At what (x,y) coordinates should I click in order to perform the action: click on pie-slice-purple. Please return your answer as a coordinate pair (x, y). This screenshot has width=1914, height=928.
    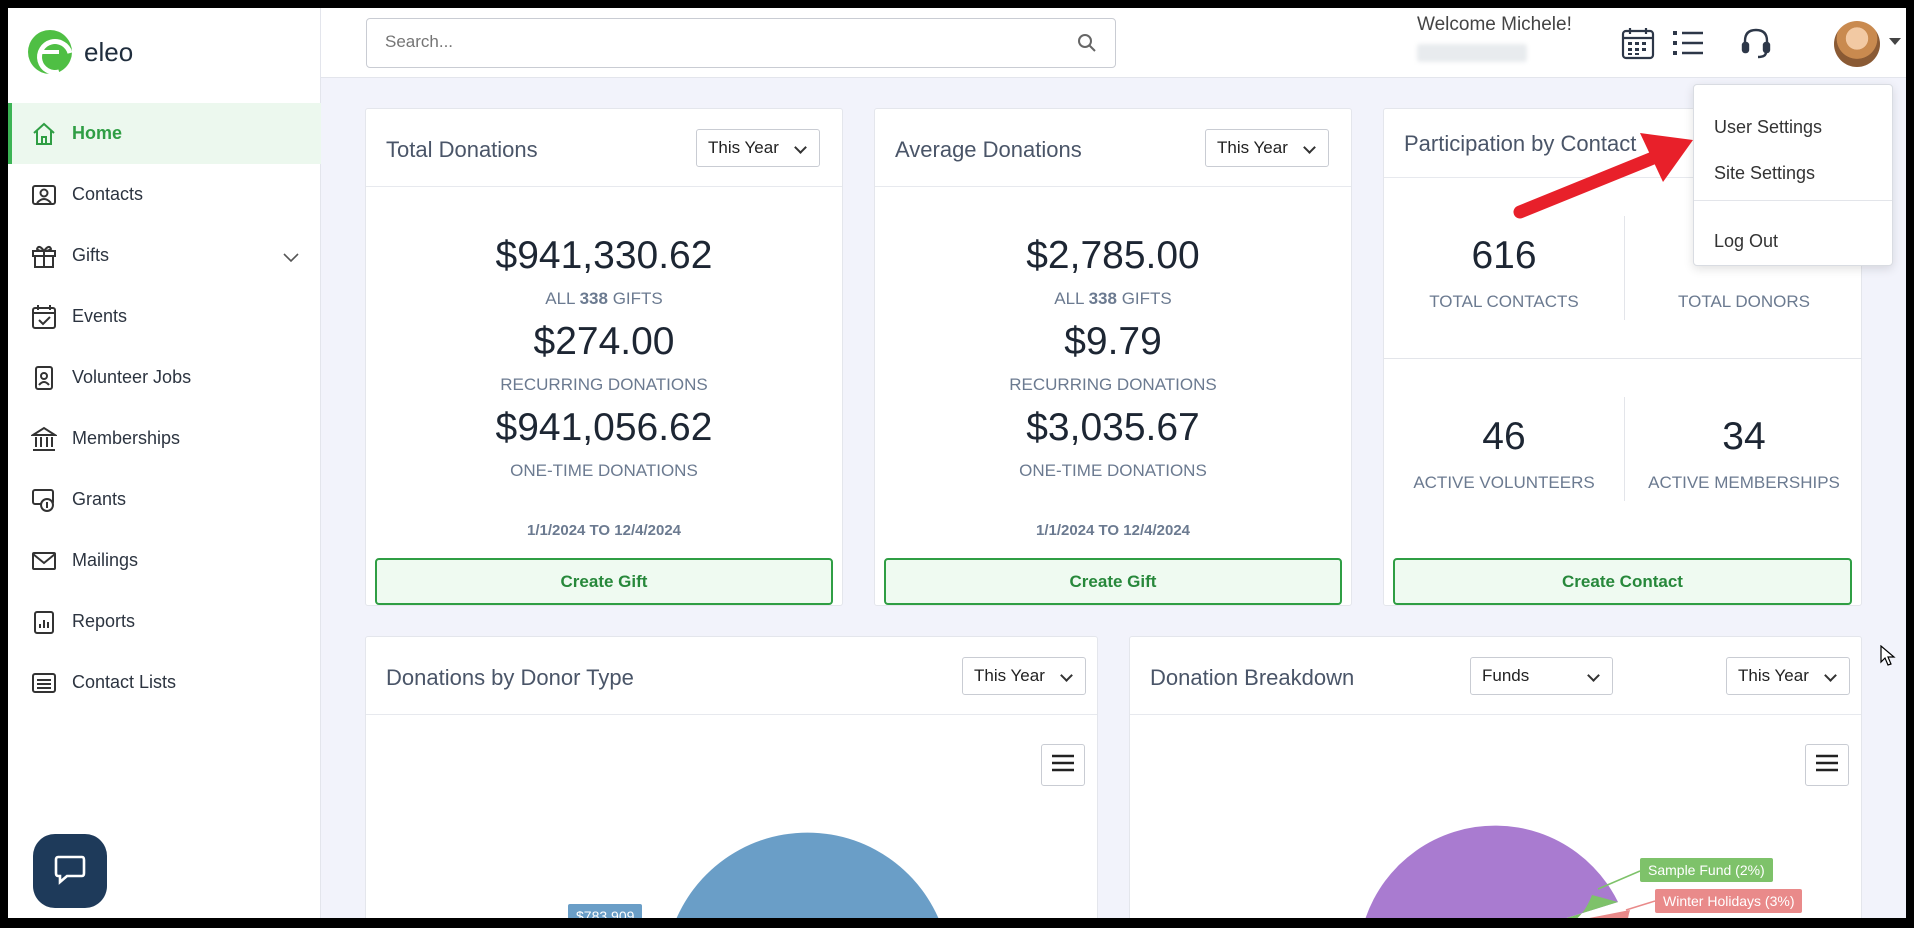
    Looking at the image, I should click on (1489, 871).